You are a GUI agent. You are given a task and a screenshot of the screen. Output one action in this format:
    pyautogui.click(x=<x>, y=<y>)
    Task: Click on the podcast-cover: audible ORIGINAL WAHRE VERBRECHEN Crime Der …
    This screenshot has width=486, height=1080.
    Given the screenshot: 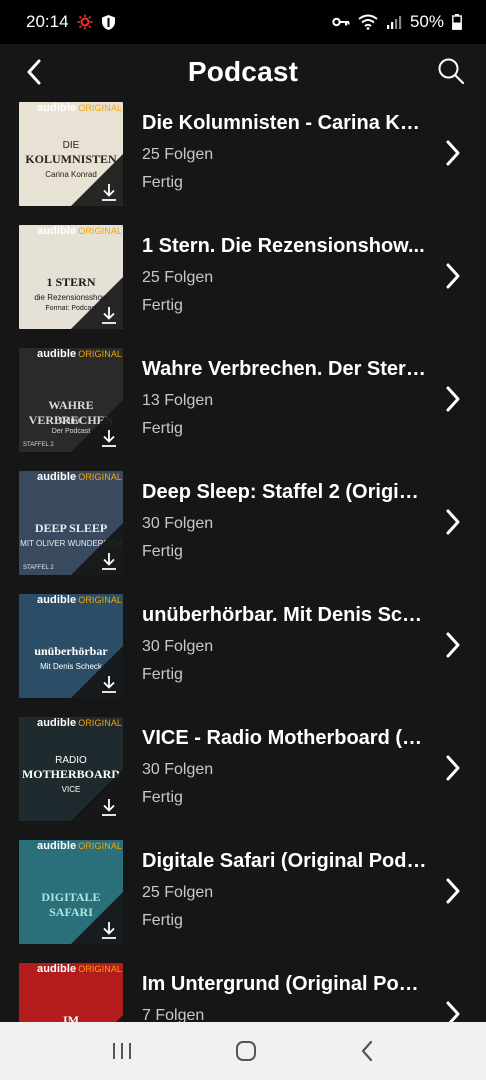 What is the action you would take?
    pyautogui.click(x=71, y=400)
    